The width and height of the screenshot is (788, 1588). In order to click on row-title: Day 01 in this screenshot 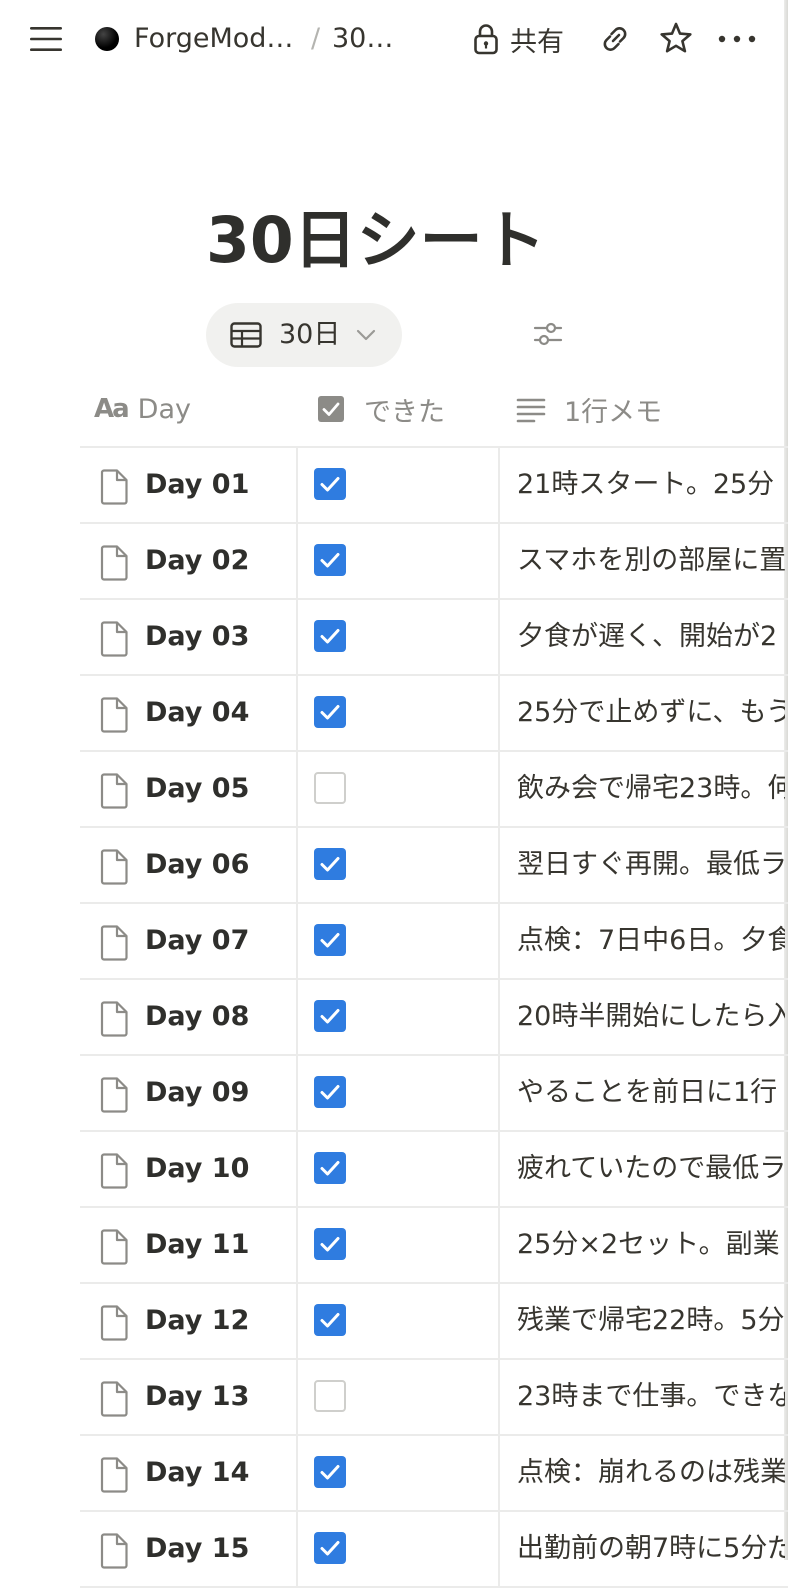, I will do `click(197, 485)`.